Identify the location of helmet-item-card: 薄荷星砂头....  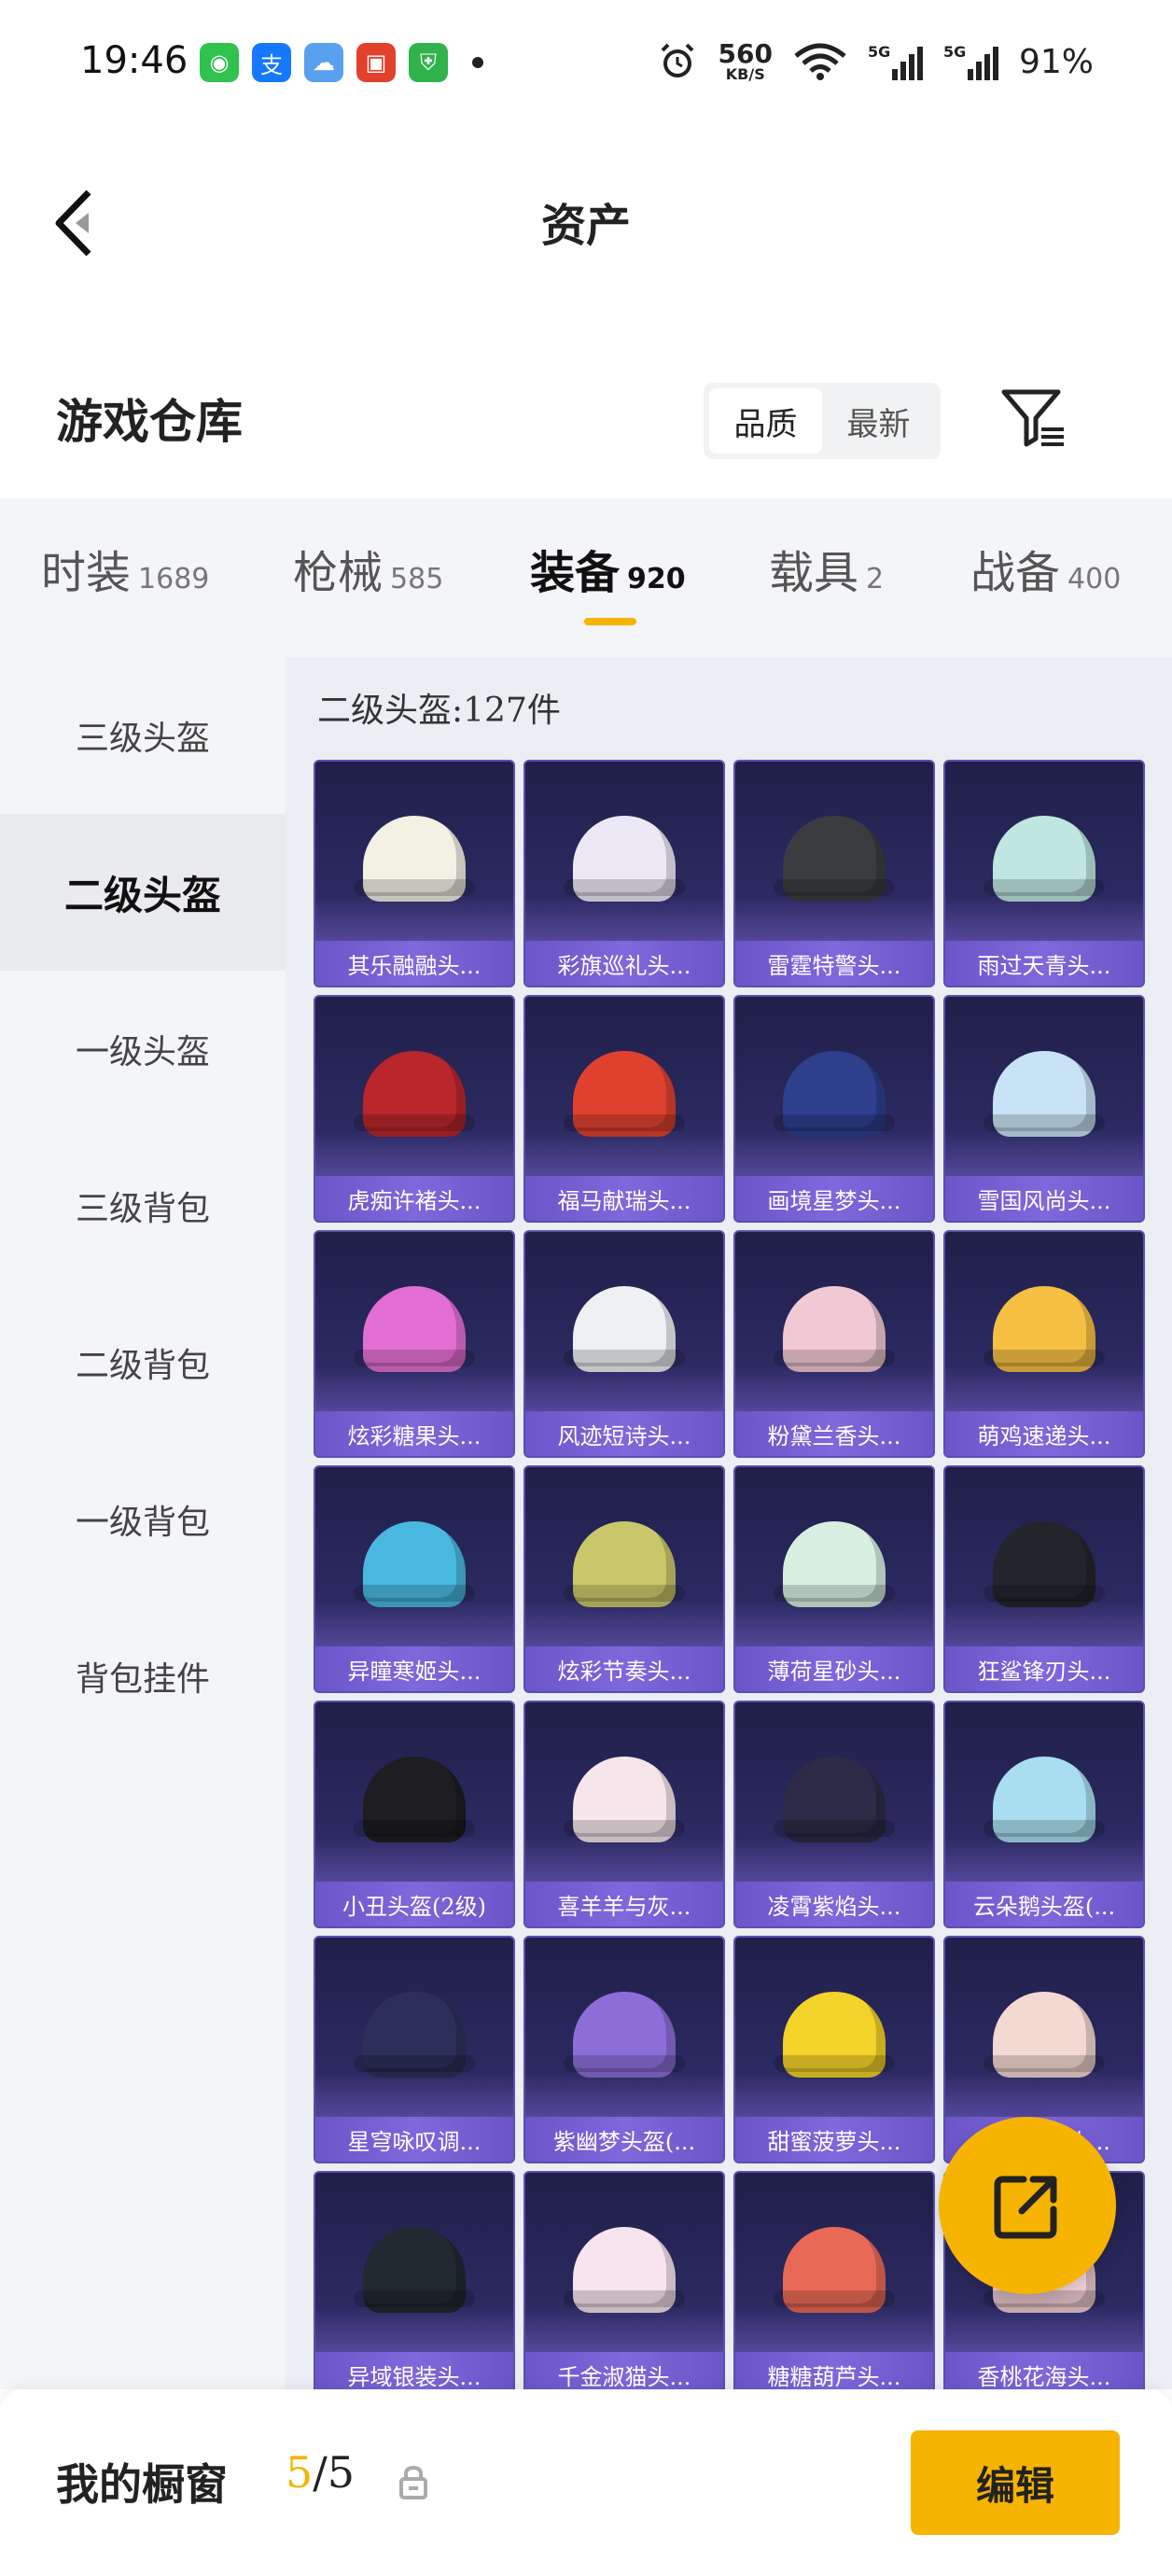
(834, 1579).